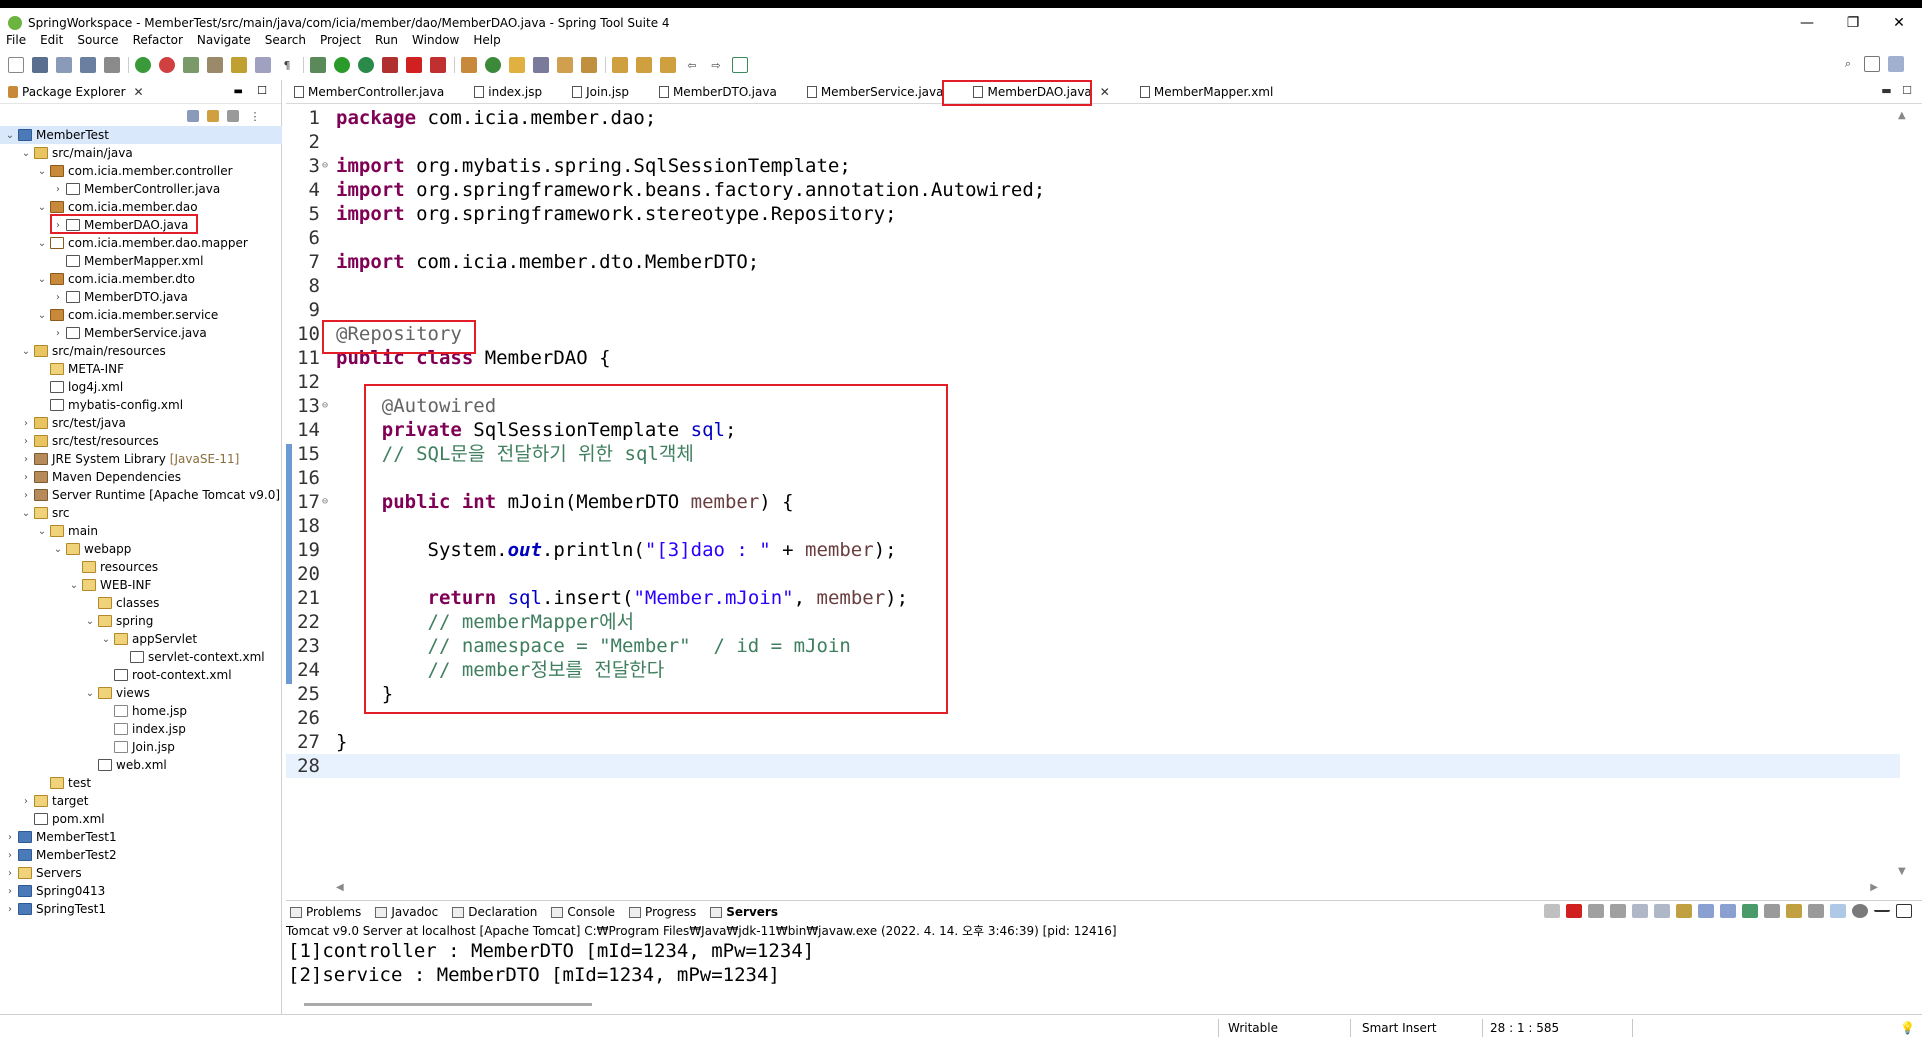  I want to click on menu-source: Source, so click(97, 40).